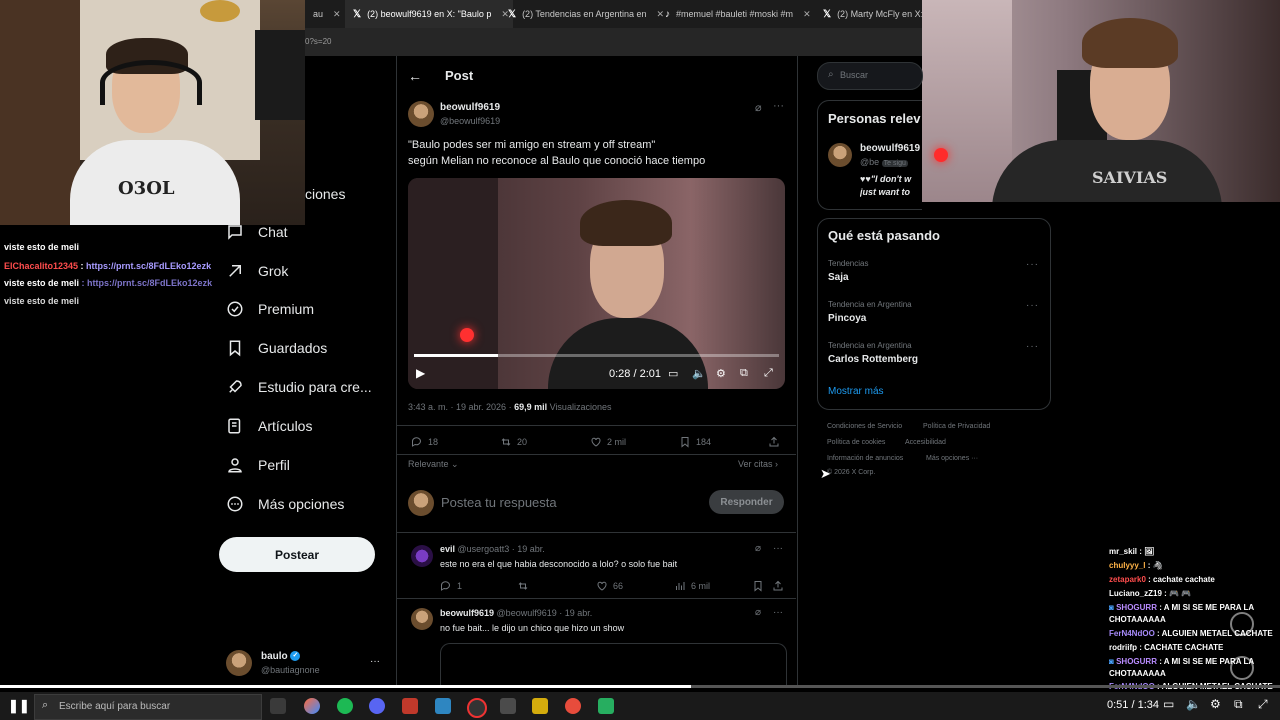 Image resolution: width=1280 pixels, height=720 pixels. I want to click on footer-link: Accesibilidad, so click(925, 442).